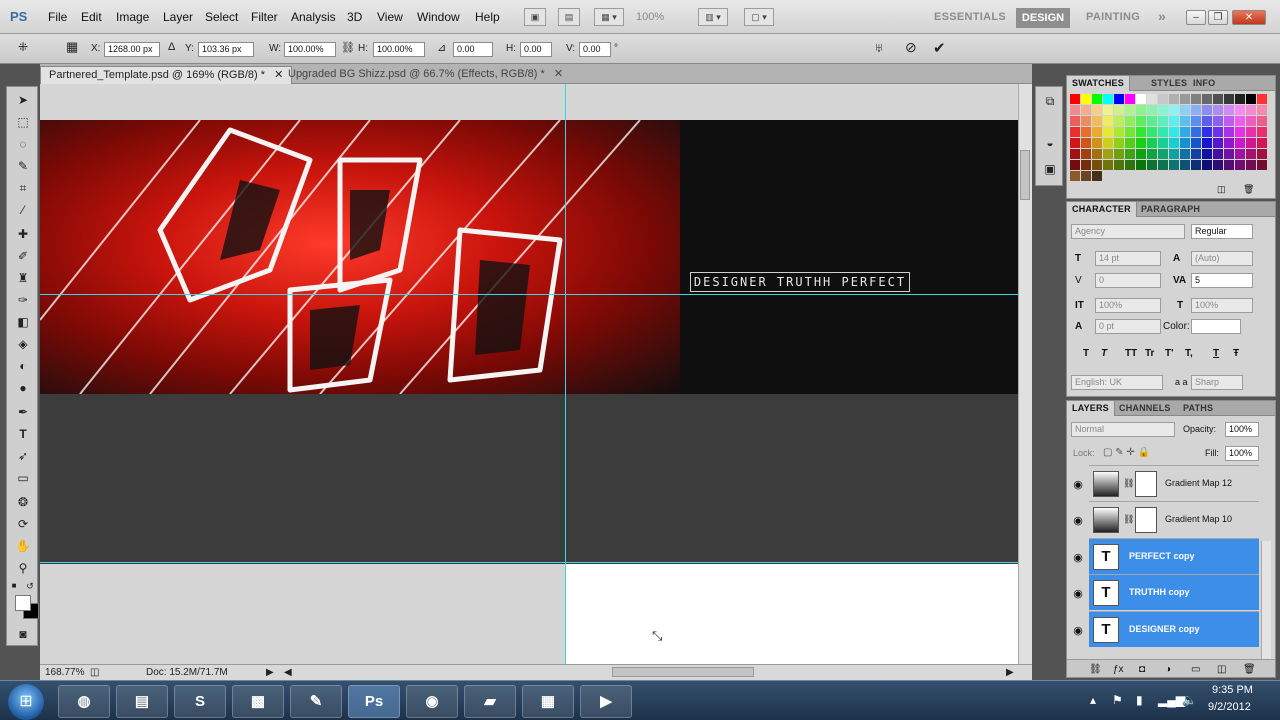 This screenshot has height=720, width=1280. Describe the element at coordinates (683, 672) in the screenshot. I see `horizontal-scroll-thumb` at that location.